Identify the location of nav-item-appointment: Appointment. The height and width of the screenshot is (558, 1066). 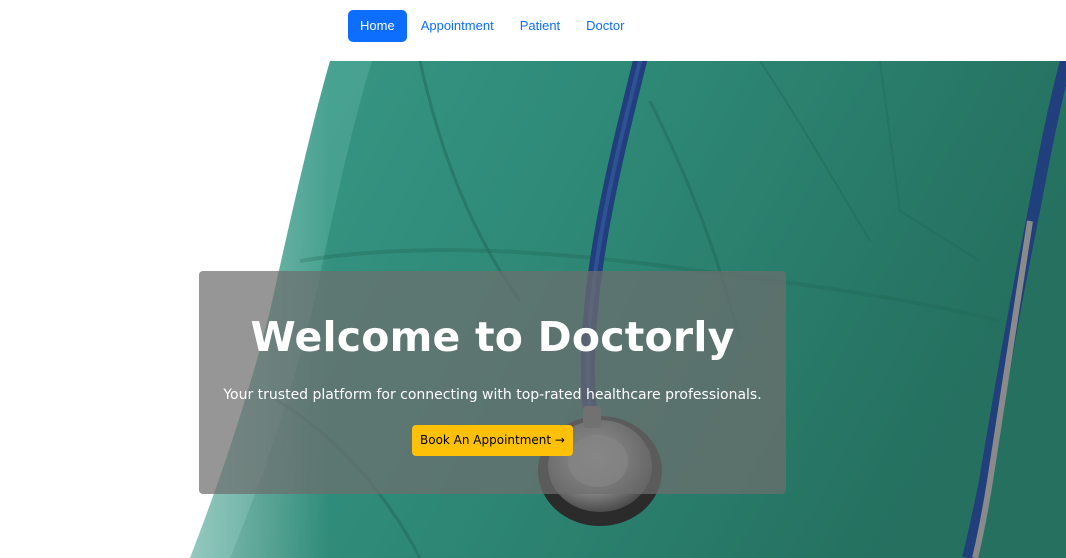
(457, 26).